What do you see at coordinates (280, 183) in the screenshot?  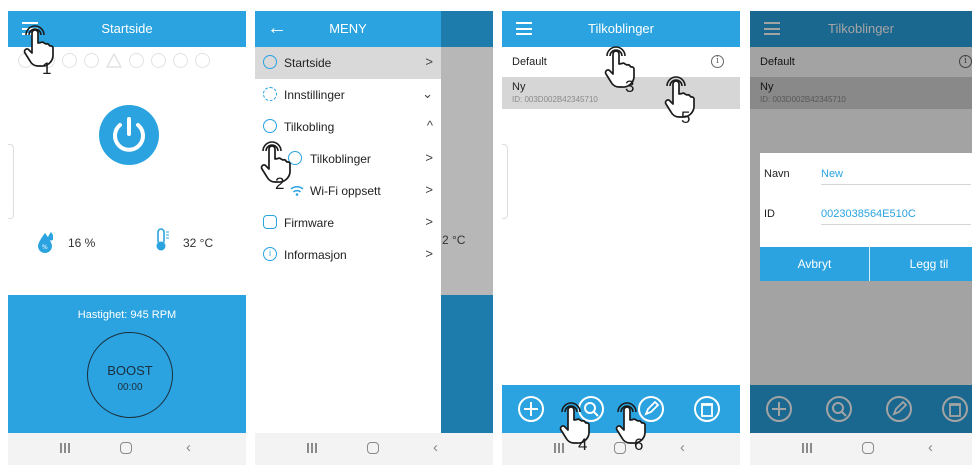 I see `step-number: 2` at bounding box center [280, 183].